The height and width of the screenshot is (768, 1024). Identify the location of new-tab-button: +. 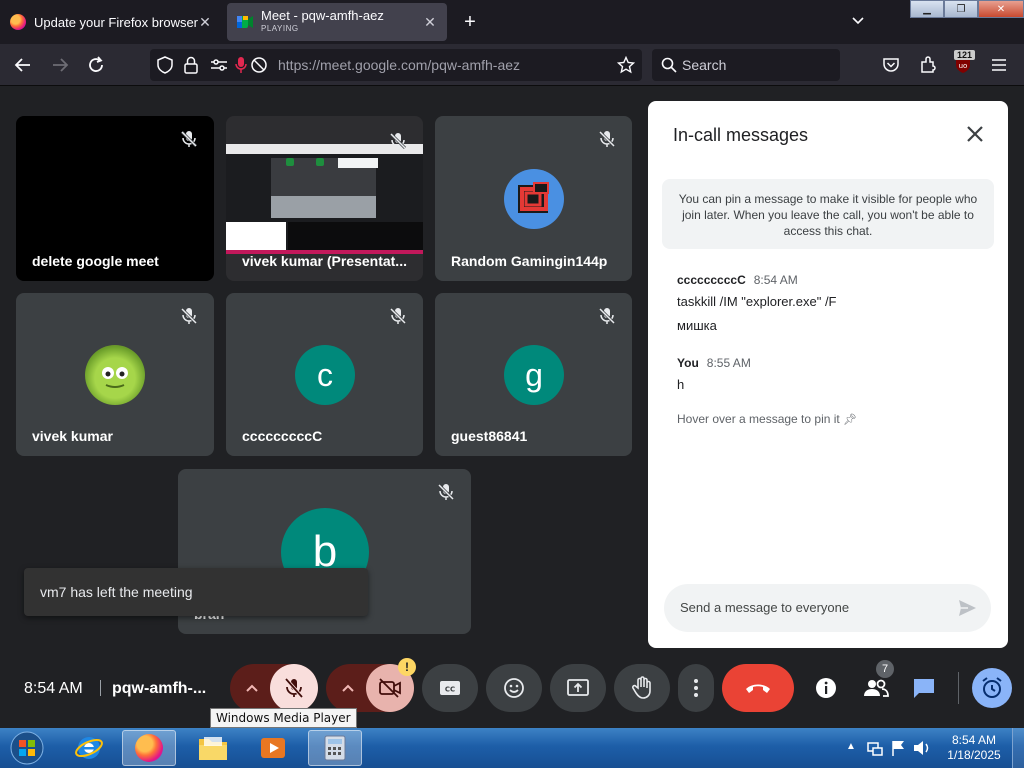
(470, 22).